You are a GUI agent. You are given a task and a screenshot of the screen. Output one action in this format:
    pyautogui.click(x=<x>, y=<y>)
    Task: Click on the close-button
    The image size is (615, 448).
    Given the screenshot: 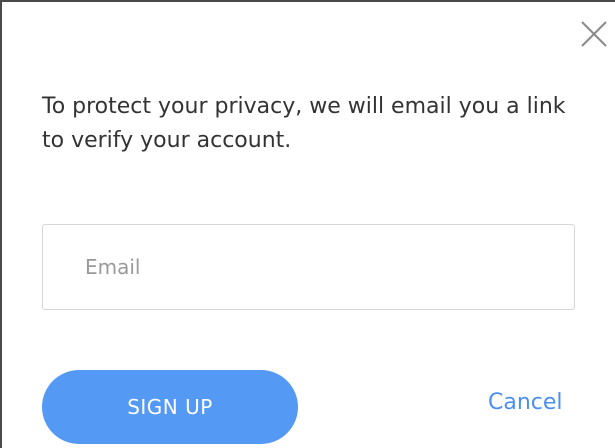 What is the action you would take?
    pyautogui.click(x=594, y=34)
    